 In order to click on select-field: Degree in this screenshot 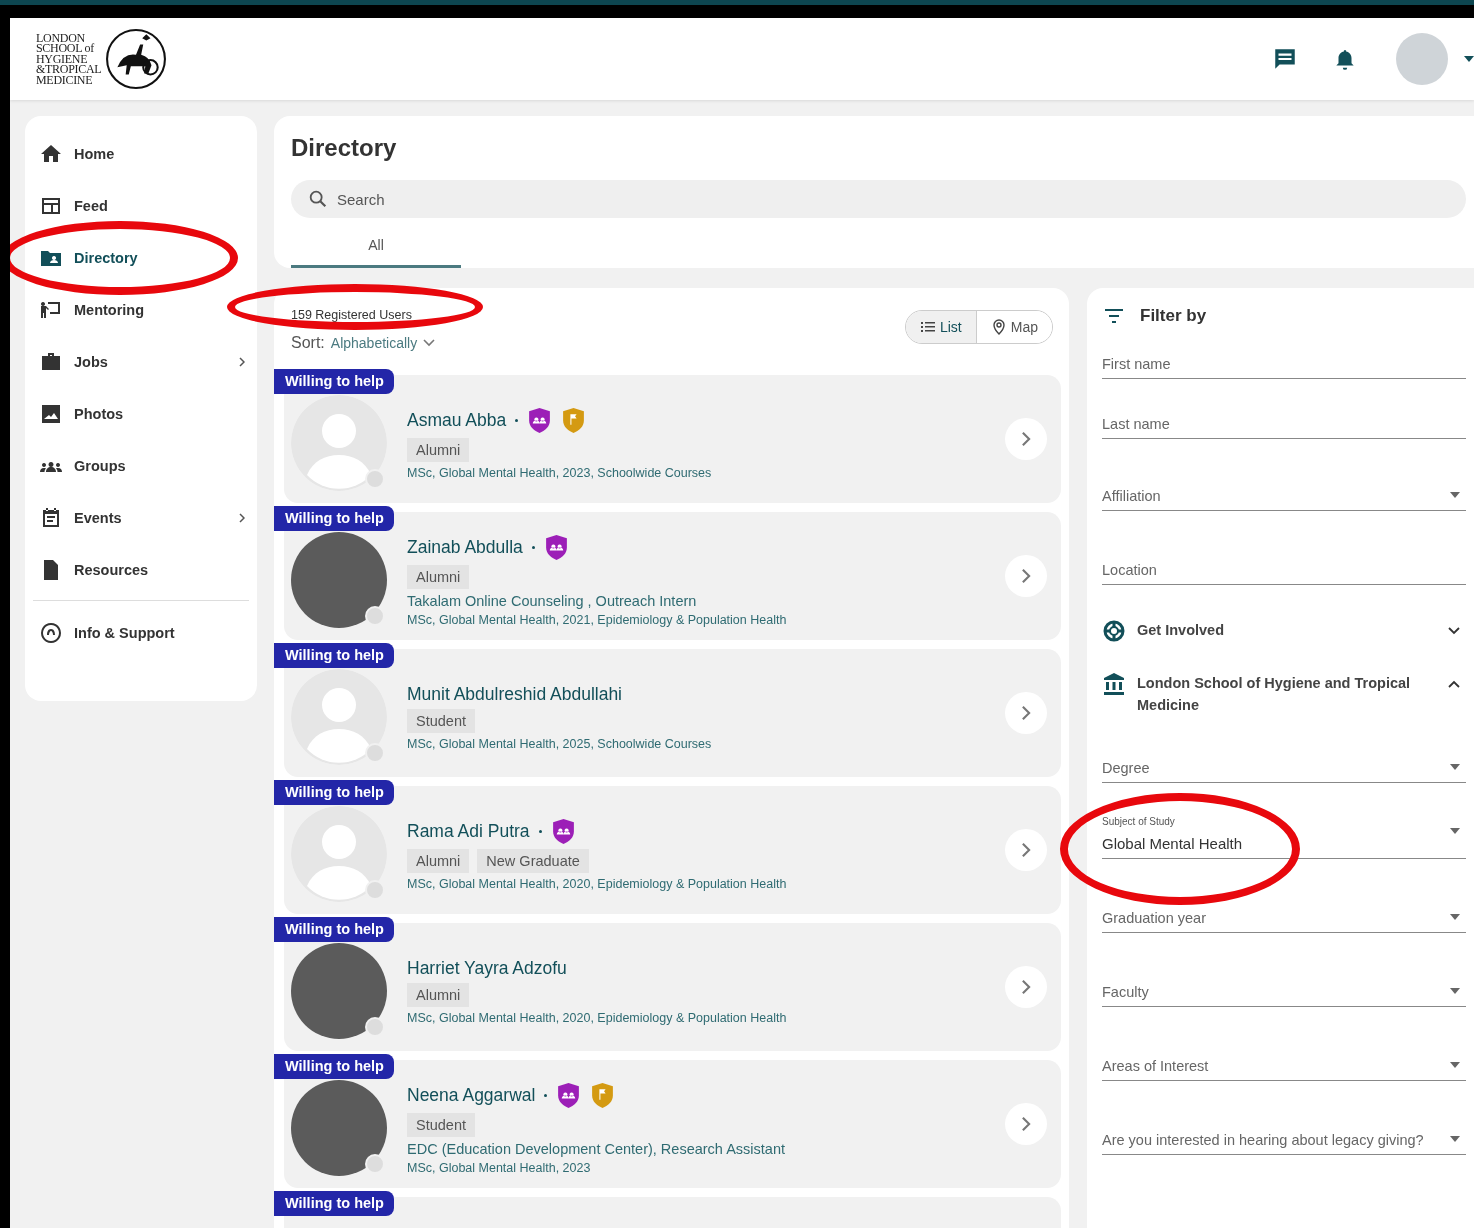, I will do `click(1126, 768)`.